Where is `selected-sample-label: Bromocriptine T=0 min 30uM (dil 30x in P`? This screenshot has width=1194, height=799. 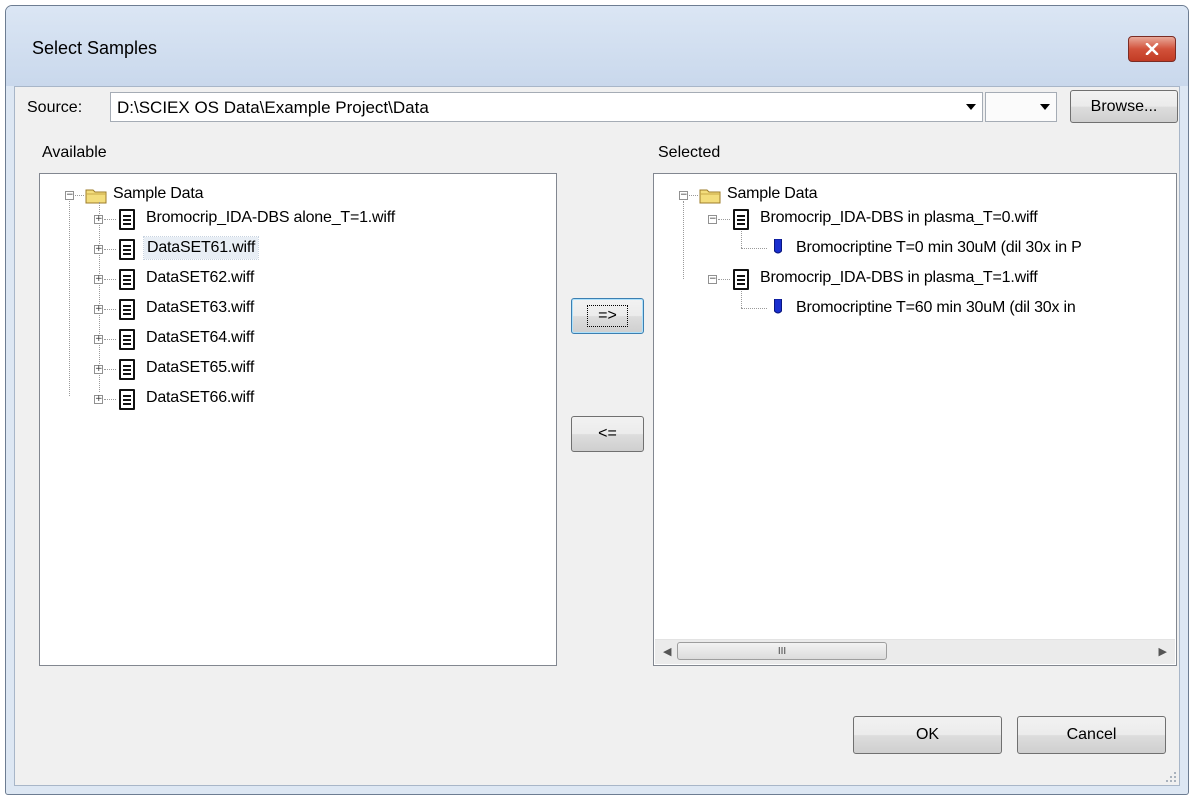 selected-sample-label: Bromocriptine T=0 min 30uM (dil 30x in P is located at coordinates (939, 248).